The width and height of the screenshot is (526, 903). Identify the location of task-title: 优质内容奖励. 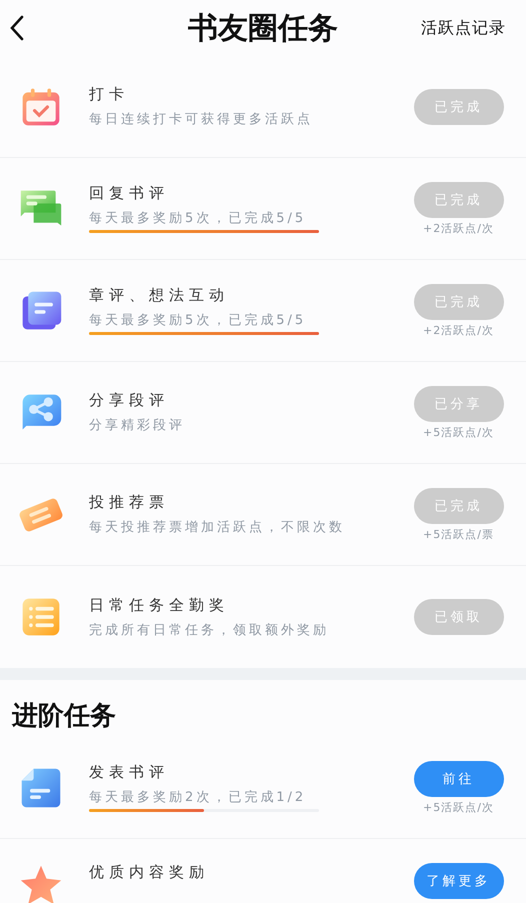
(149, 872).